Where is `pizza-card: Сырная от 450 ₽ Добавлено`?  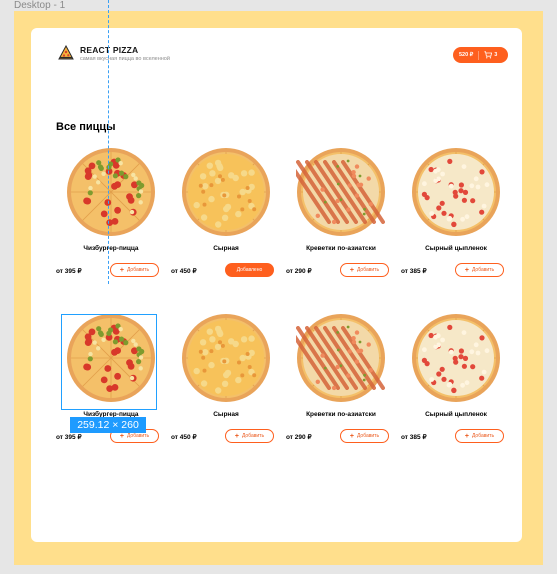 pizza-card: Сырная от 450 ₽ Добавлено is located at coordinates (226, 217).